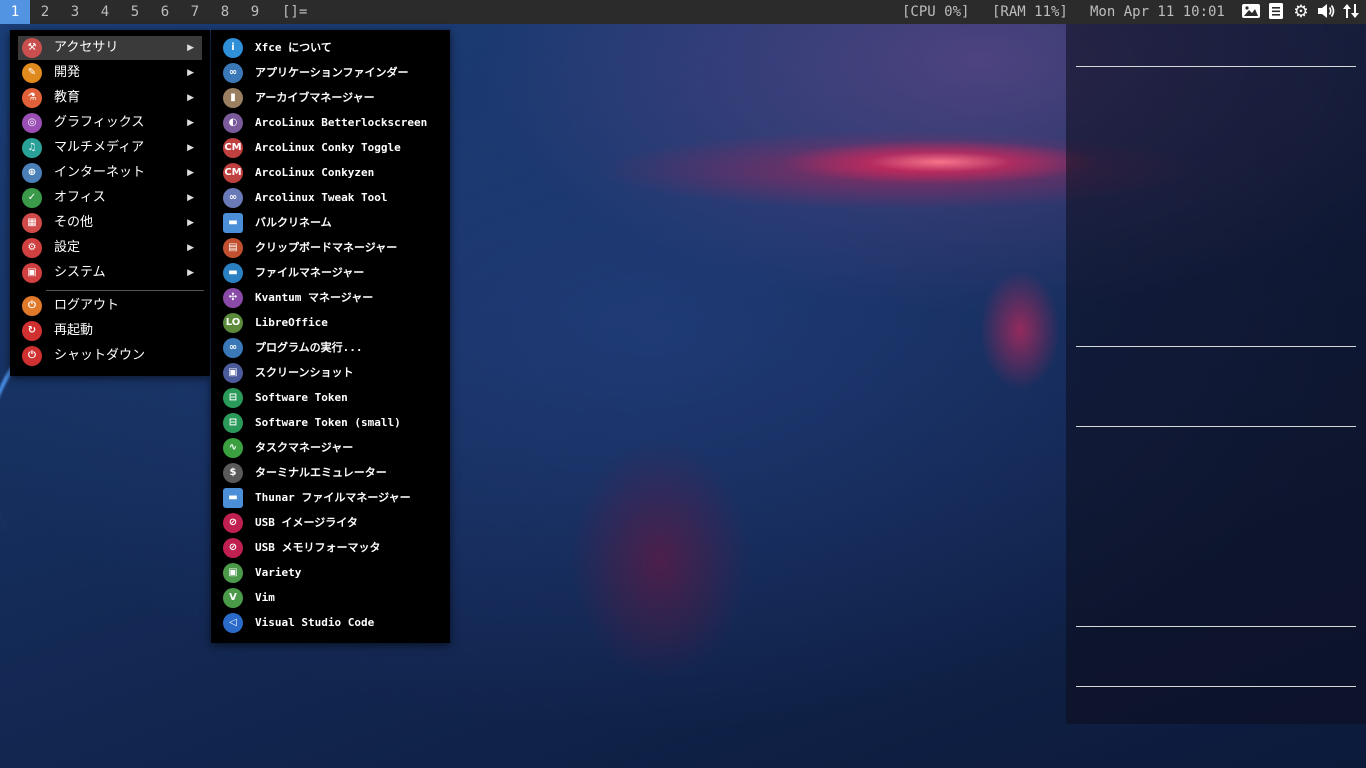  I want to click on menu-item-settings: ⚙ 設定 ▶, so click(110, 248).